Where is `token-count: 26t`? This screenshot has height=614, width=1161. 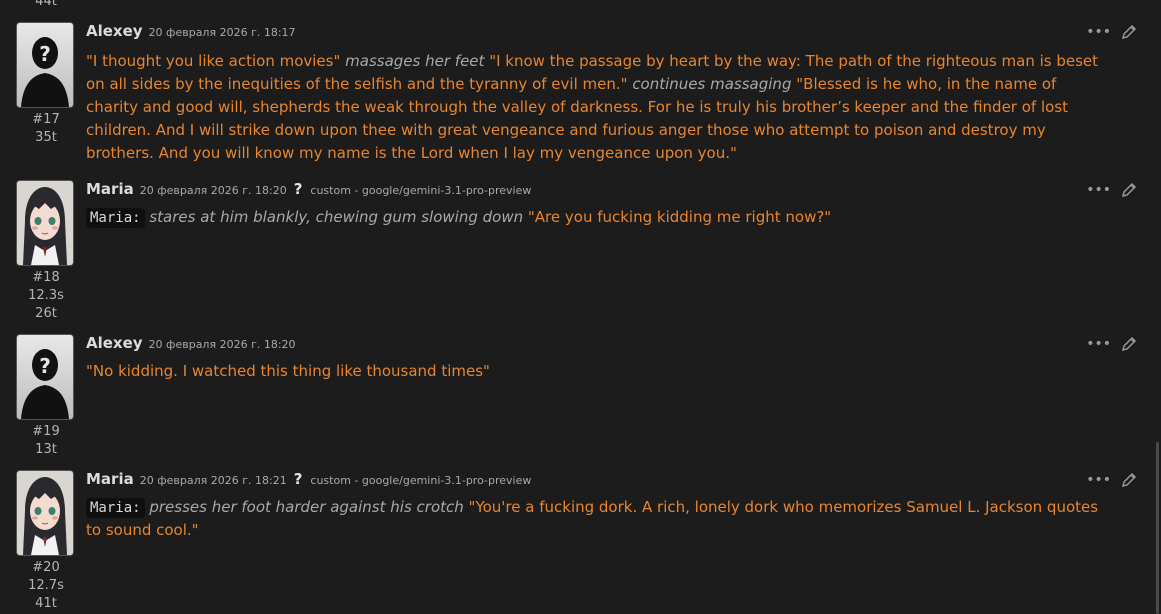
token-count: 26t is located at coordinates (46, 313).